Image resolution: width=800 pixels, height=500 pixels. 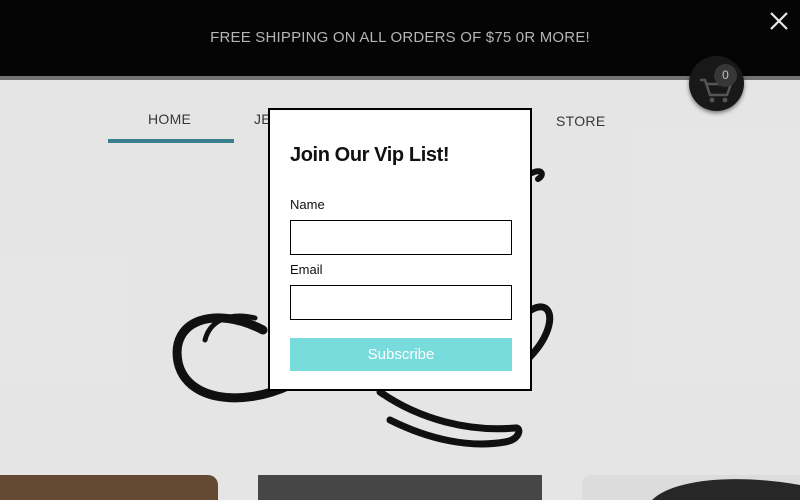 I want to click on subscribe-button: Subscribe, so click(x=401, y=354).